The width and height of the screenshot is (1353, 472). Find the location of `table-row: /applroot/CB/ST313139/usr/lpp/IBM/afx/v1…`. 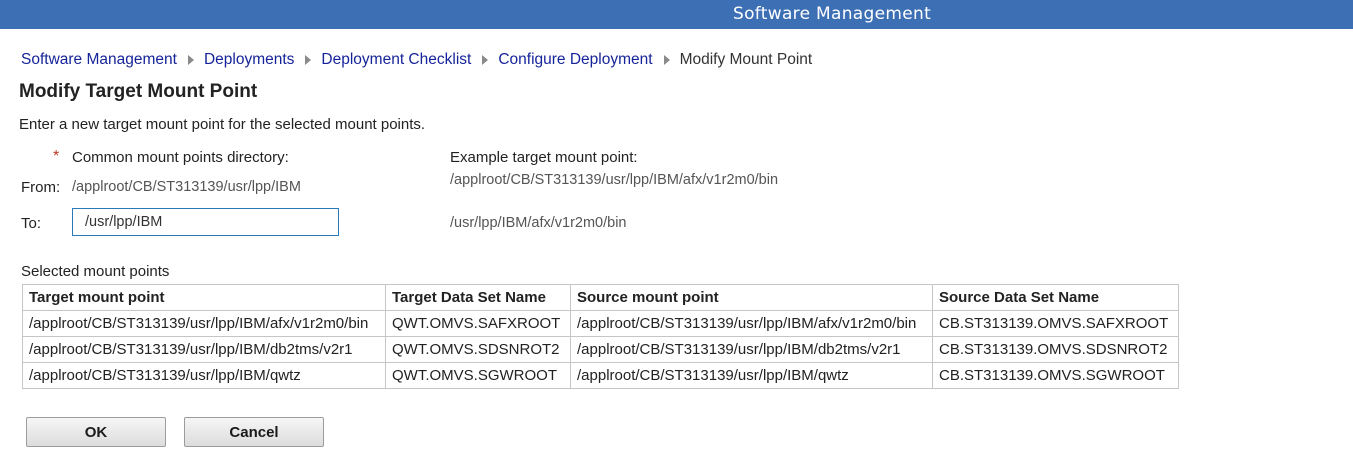

table-row: /applroot/CB/ST313139/usr/lpp/IBM/afx/v1… is located at coordinates (600, 323).